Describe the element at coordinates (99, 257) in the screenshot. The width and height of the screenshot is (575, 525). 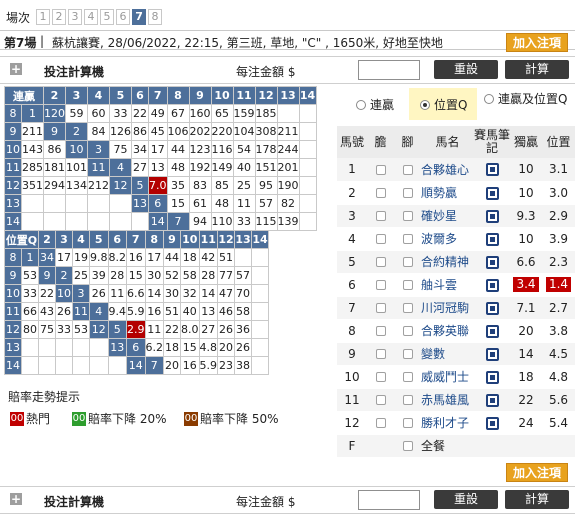
I see `odds-cell: 9.8` at that location.